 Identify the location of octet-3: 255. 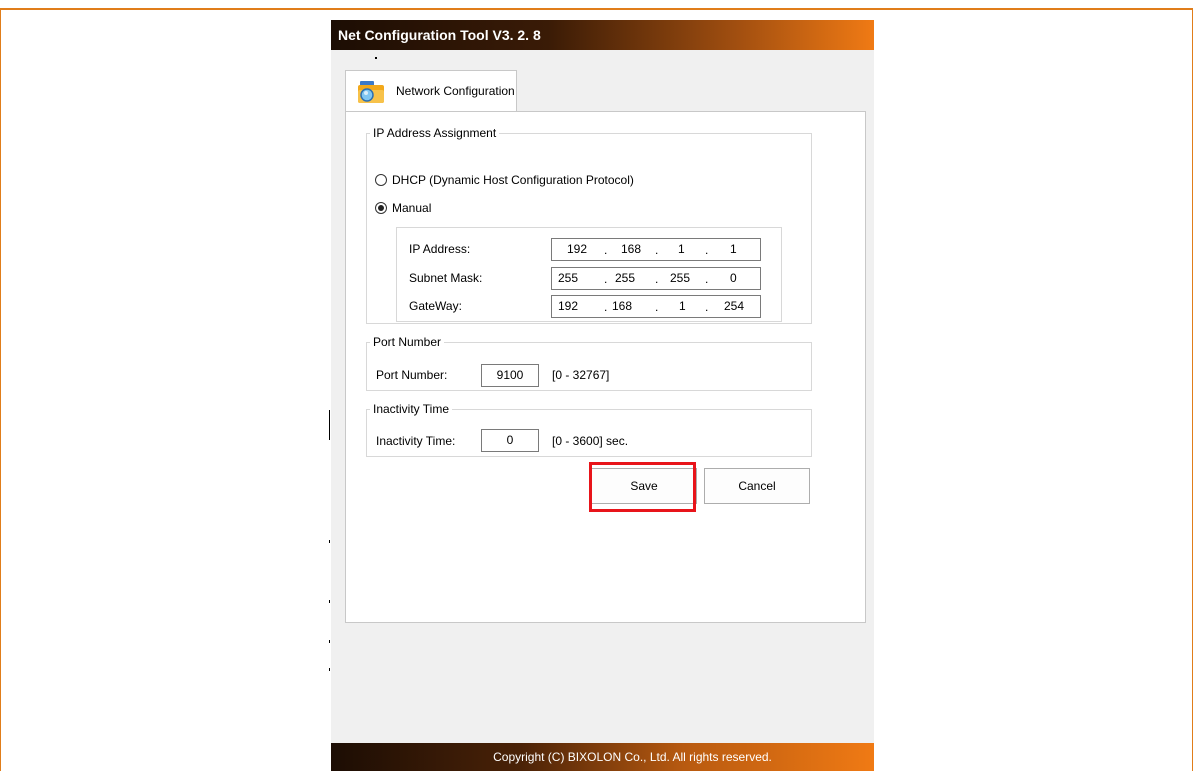
(680, 278).